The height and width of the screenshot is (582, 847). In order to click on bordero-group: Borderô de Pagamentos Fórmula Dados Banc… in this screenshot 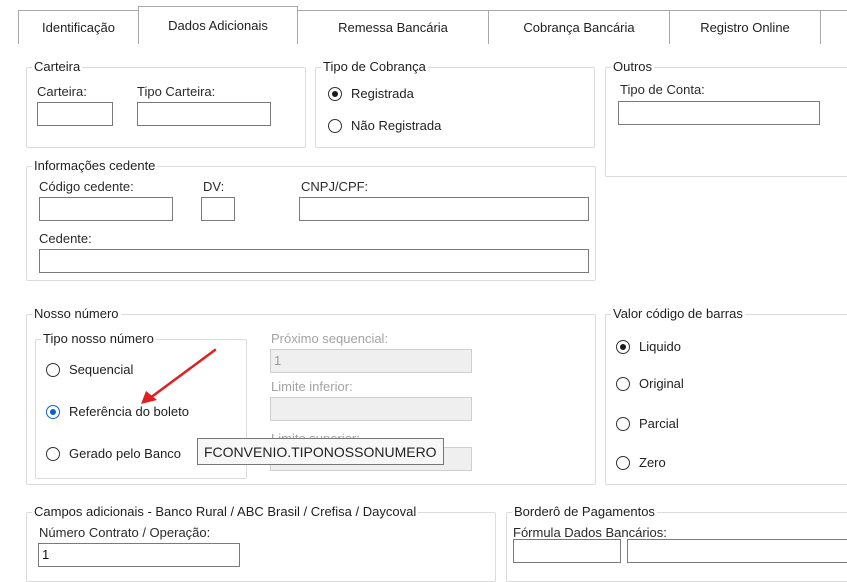, I will do `click(676, 543)`.